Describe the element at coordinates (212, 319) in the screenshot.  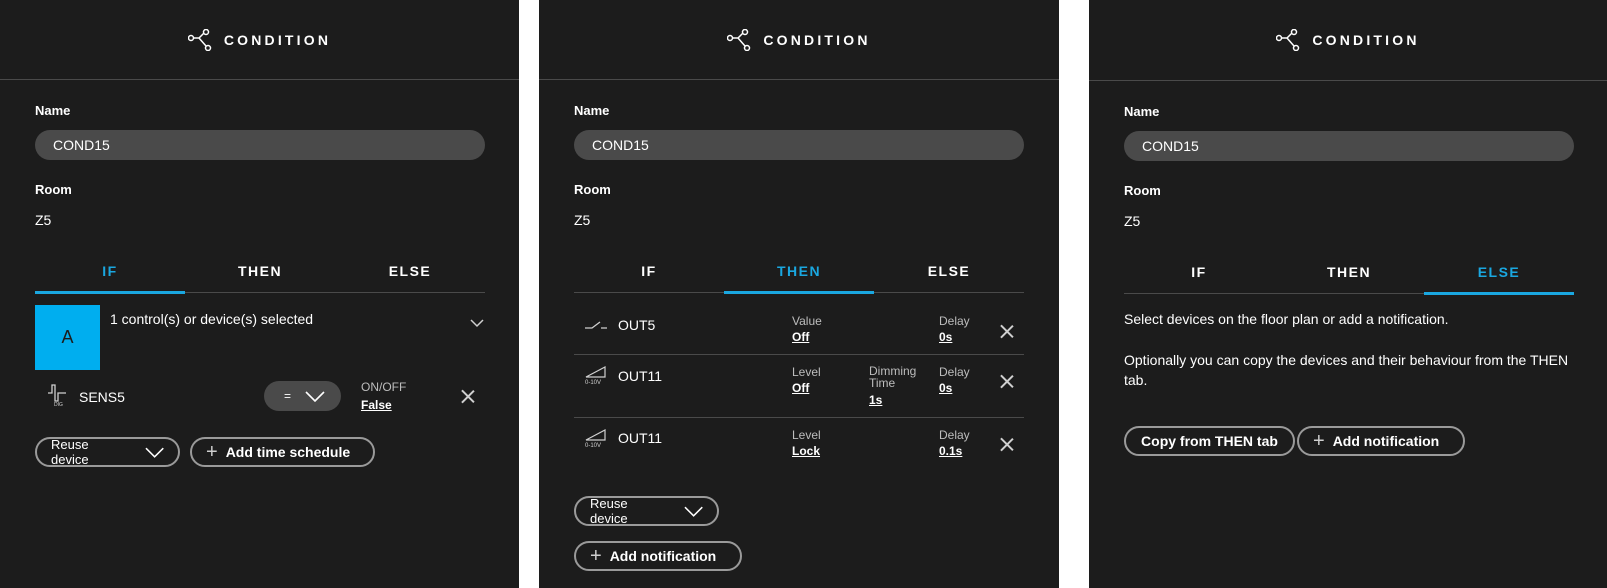
I see `selection-summary: 1 control(s) or device(s) selected` at that location.